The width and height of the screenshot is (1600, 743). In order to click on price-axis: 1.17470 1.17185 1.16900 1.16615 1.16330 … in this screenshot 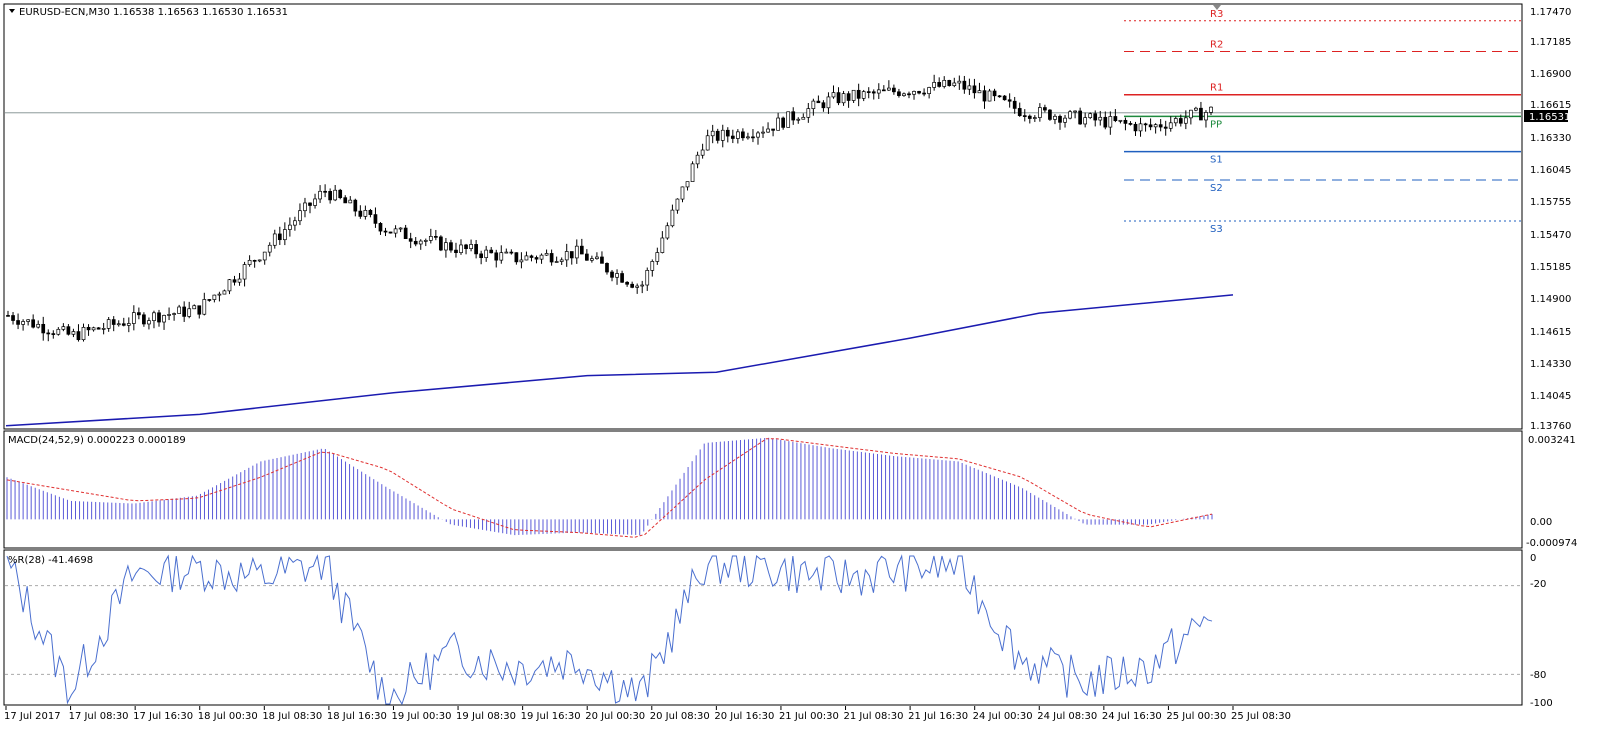, I will do `click(1550, 219)`.